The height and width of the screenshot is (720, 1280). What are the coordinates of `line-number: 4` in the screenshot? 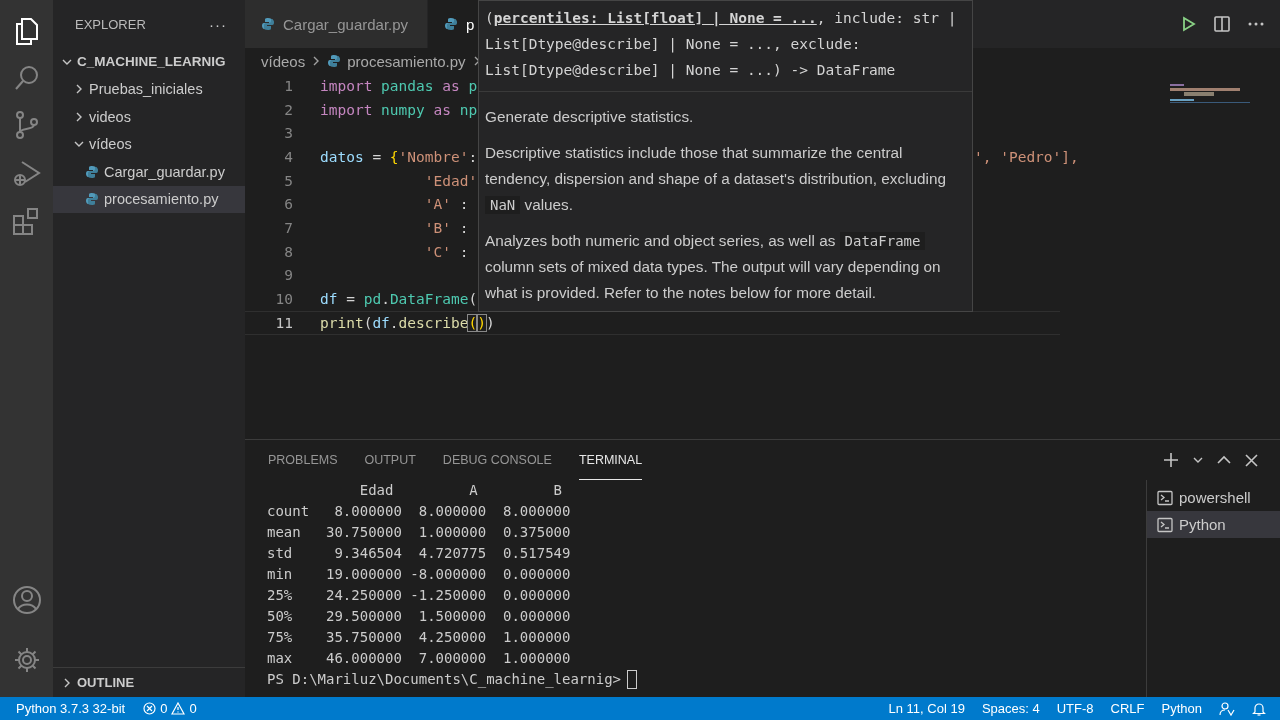 It's located at (288, 156).